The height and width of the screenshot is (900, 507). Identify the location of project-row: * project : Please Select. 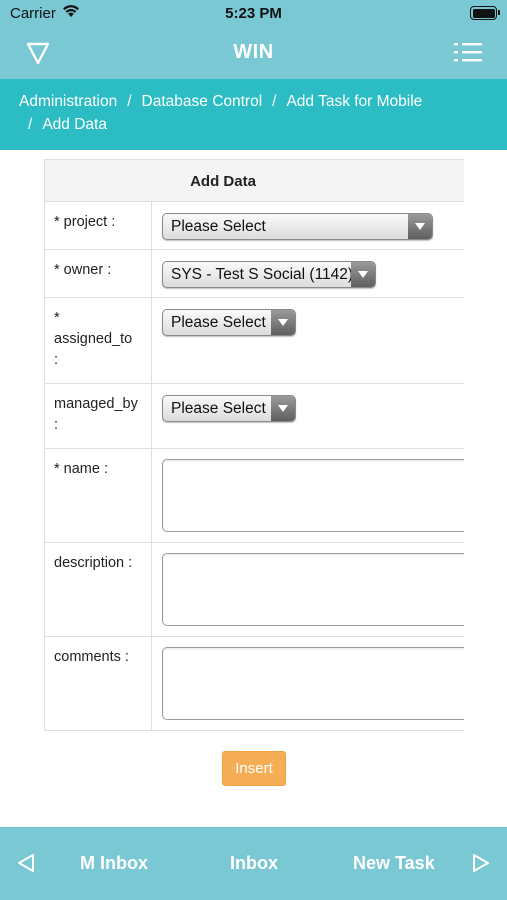
(254, 226).